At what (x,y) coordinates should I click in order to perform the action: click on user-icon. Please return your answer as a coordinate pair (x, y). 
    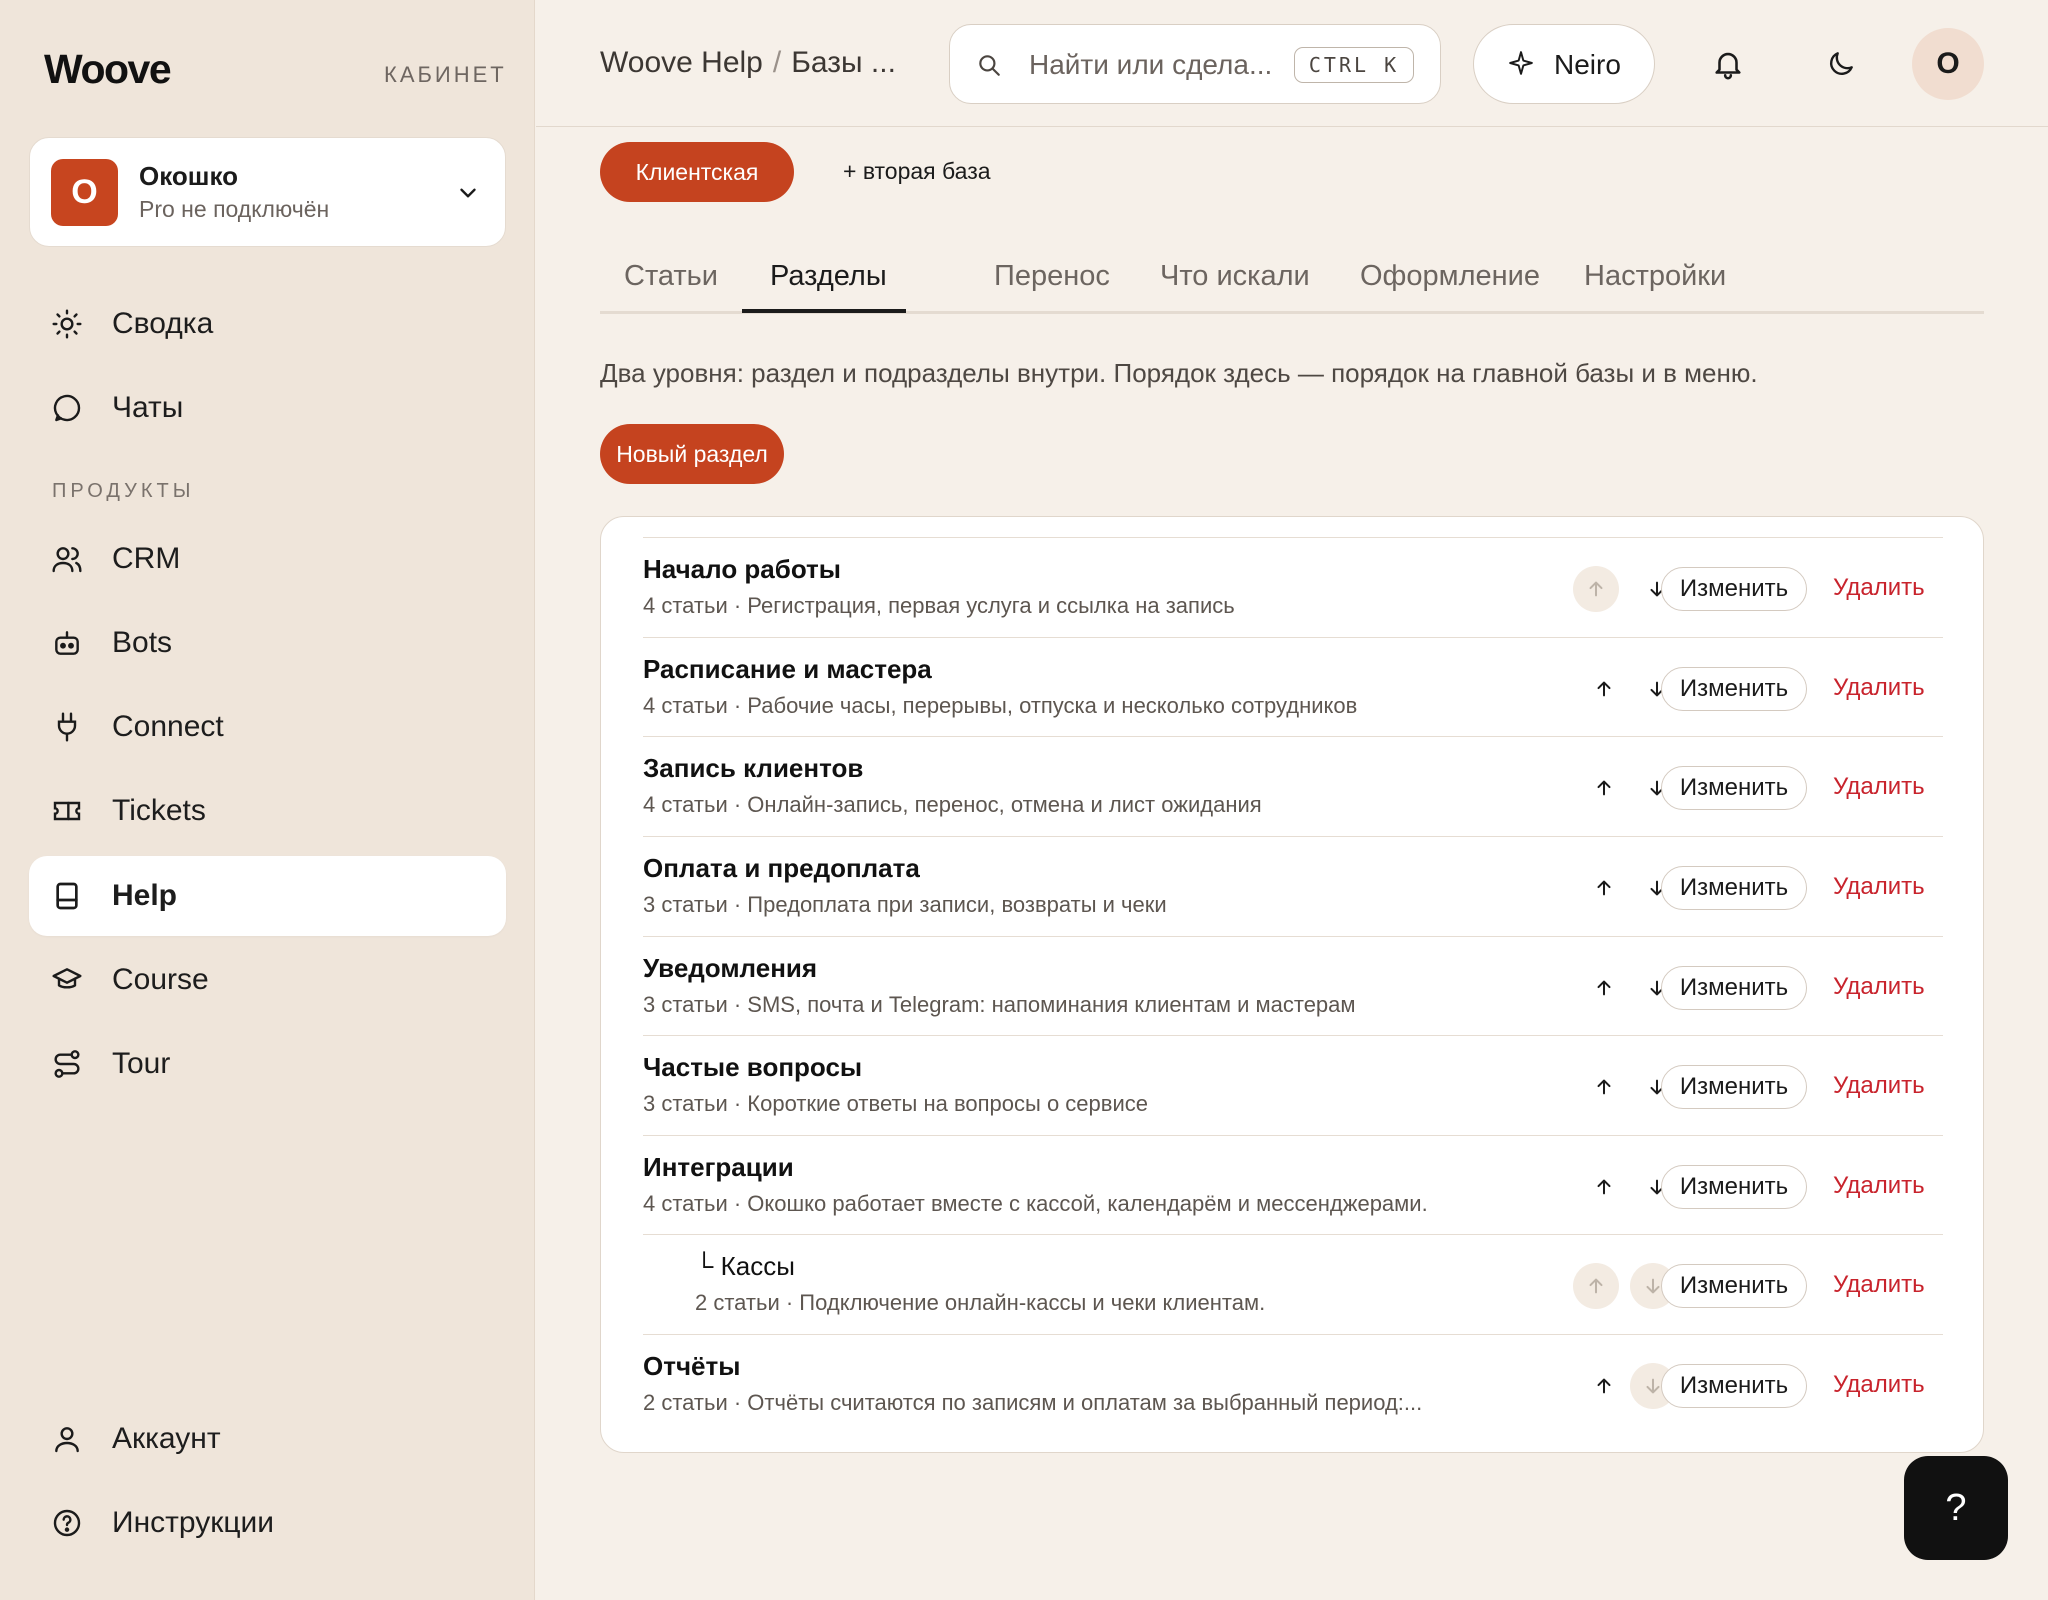
    Looking at the image, I should click on (67, 1439).